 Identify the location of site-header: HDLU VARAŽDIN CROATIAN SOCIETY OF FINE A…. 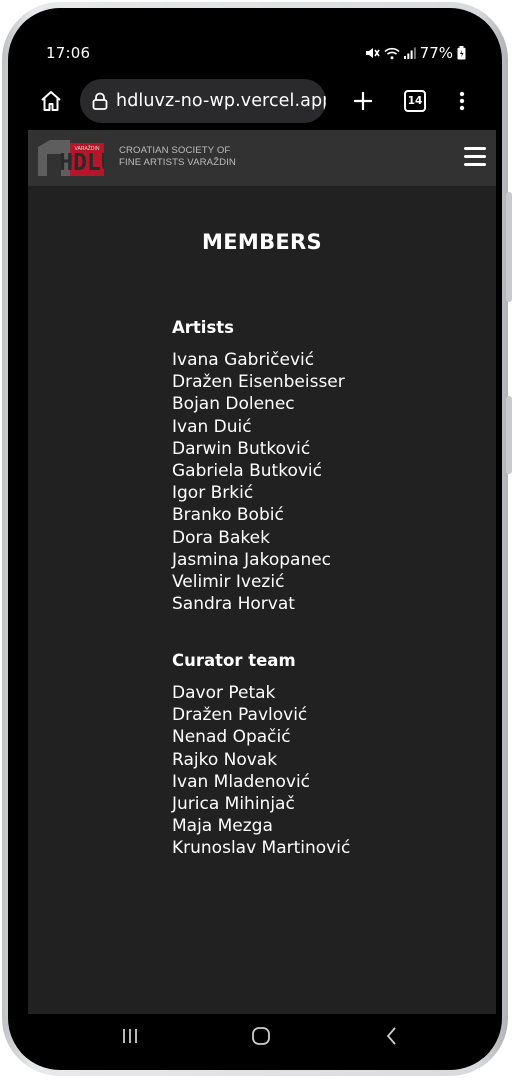
(262, 158).